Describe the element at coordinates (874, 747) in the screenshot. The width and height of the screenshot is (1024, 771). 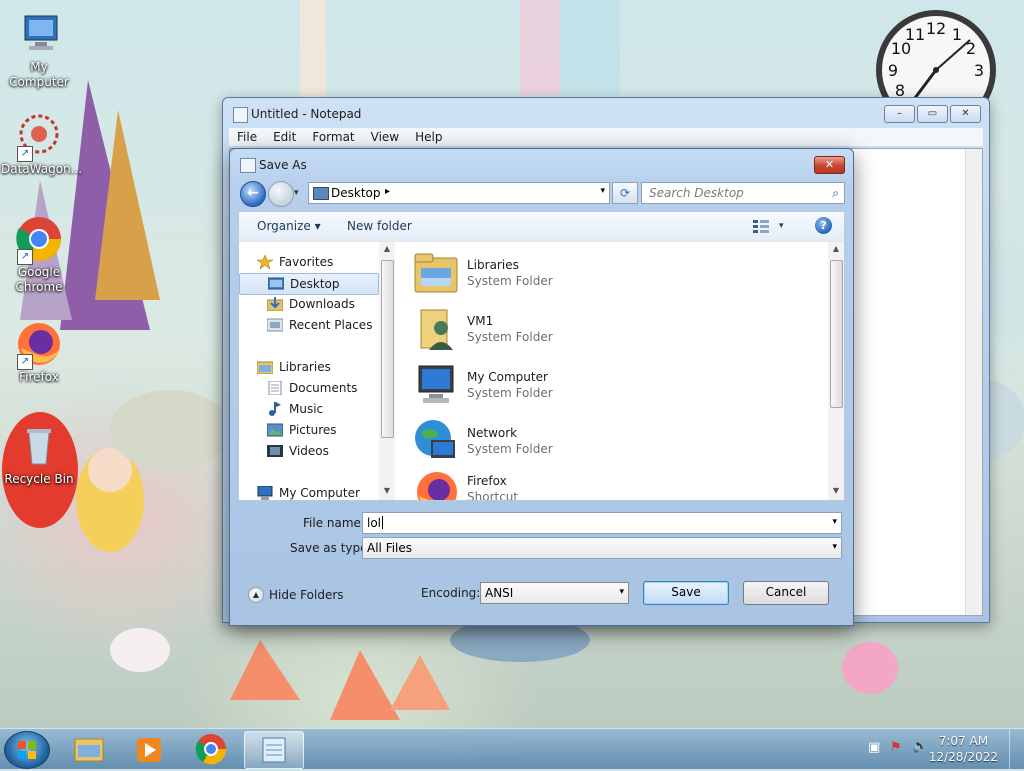
I see `network-icon: ▣` at that location.